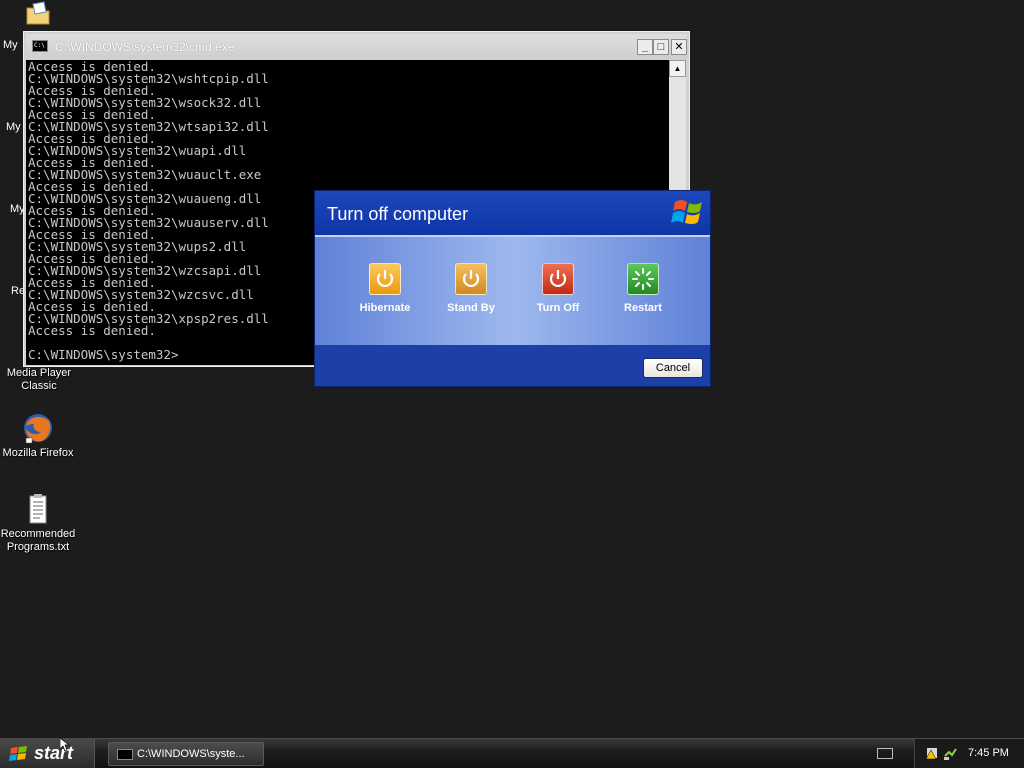  I want to click on folder-icon, so click(38, 14).